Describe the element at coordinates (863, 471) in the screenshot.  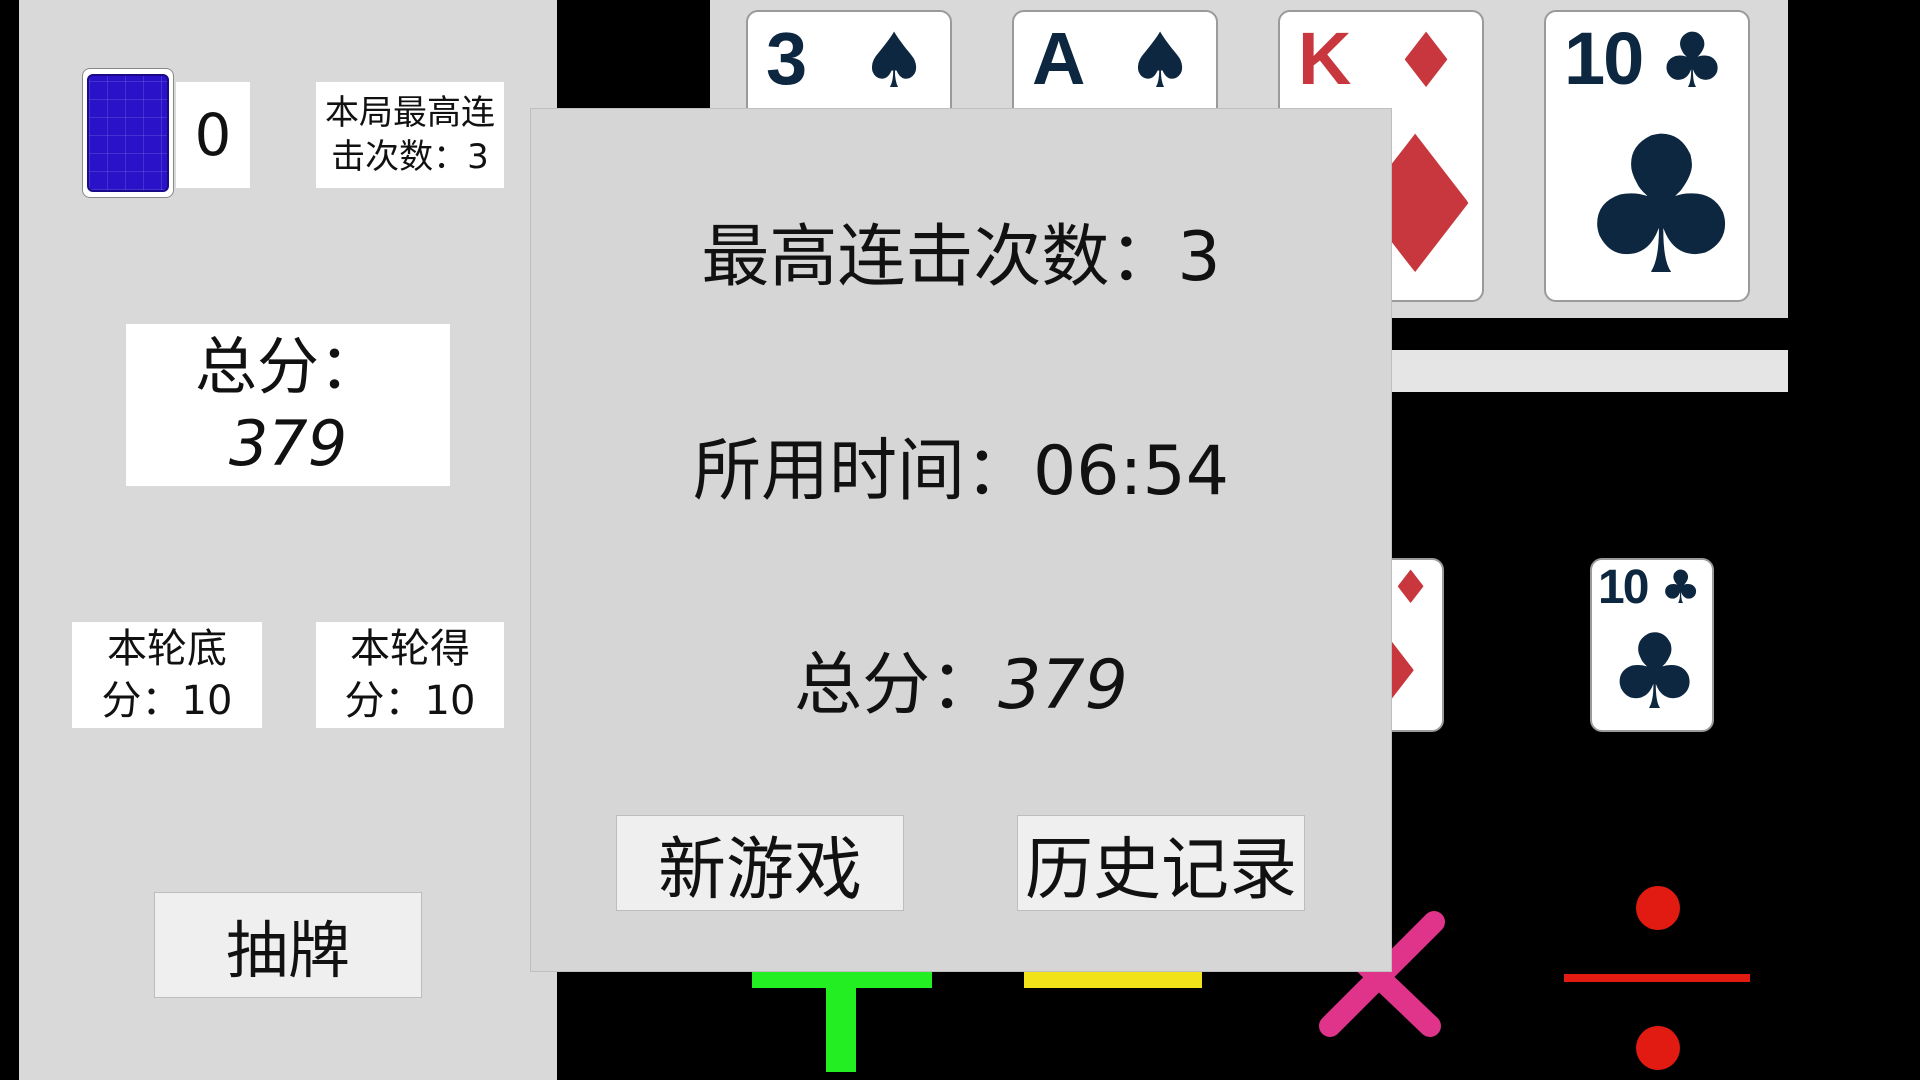
I see `elapsed-time-label: 所用时间：` at that location.